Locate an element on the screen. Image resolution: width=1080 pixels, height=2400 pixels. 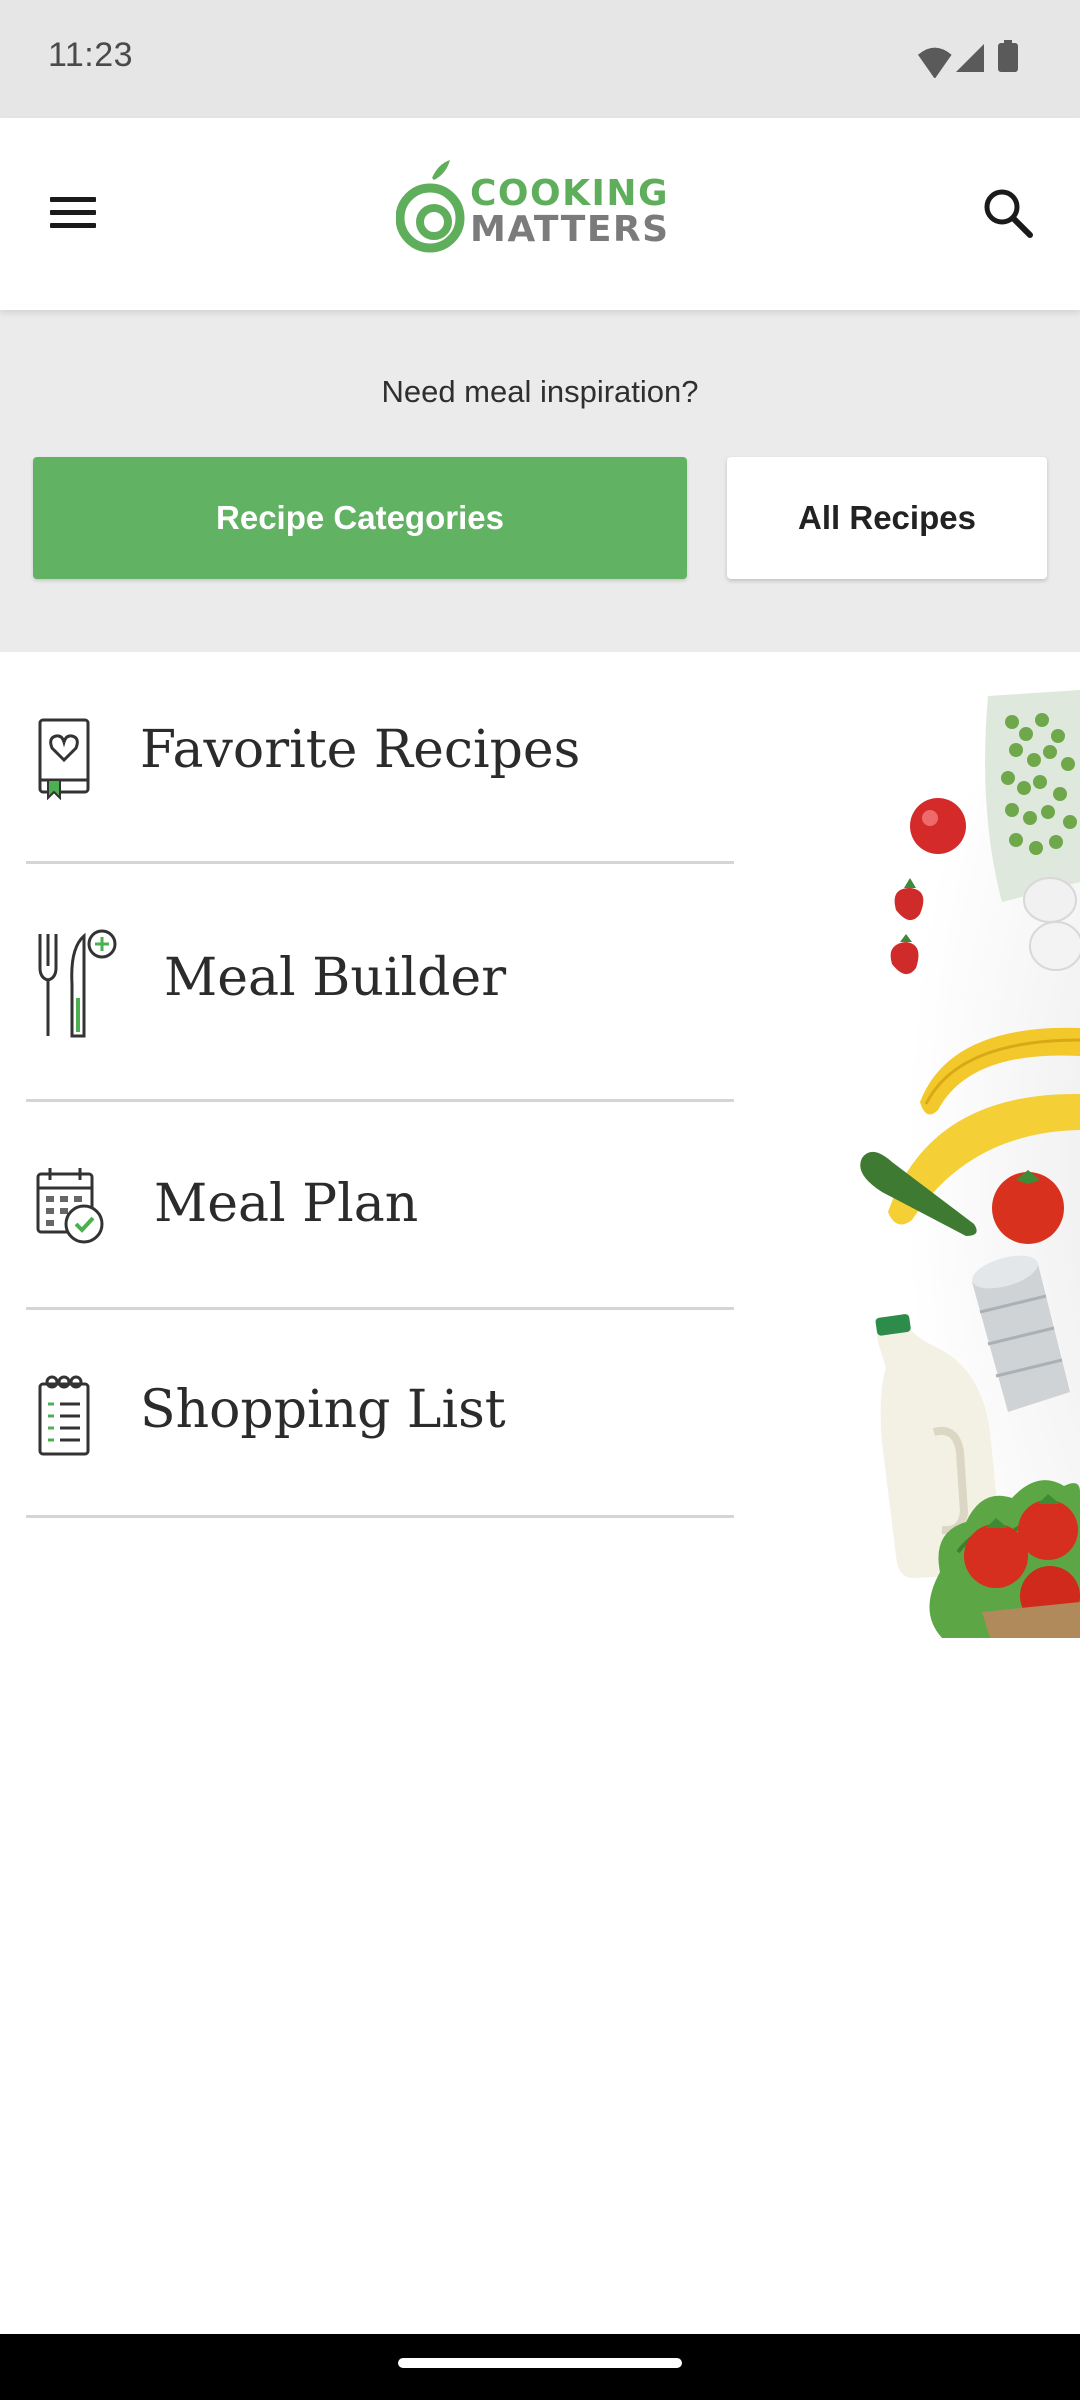
menu-item-meal-plan: Meal Plan is located at coordinates (380, 1206).